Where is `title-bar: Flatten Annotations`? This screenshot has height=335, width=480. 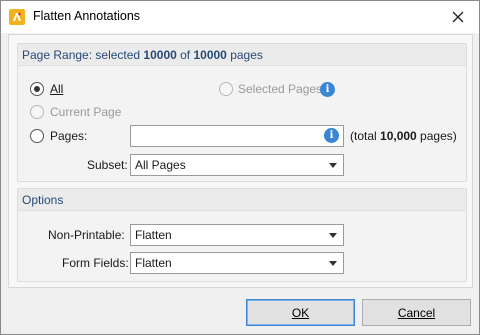
title-bar: Flatten Annotations is located at coordinates (240, 17).